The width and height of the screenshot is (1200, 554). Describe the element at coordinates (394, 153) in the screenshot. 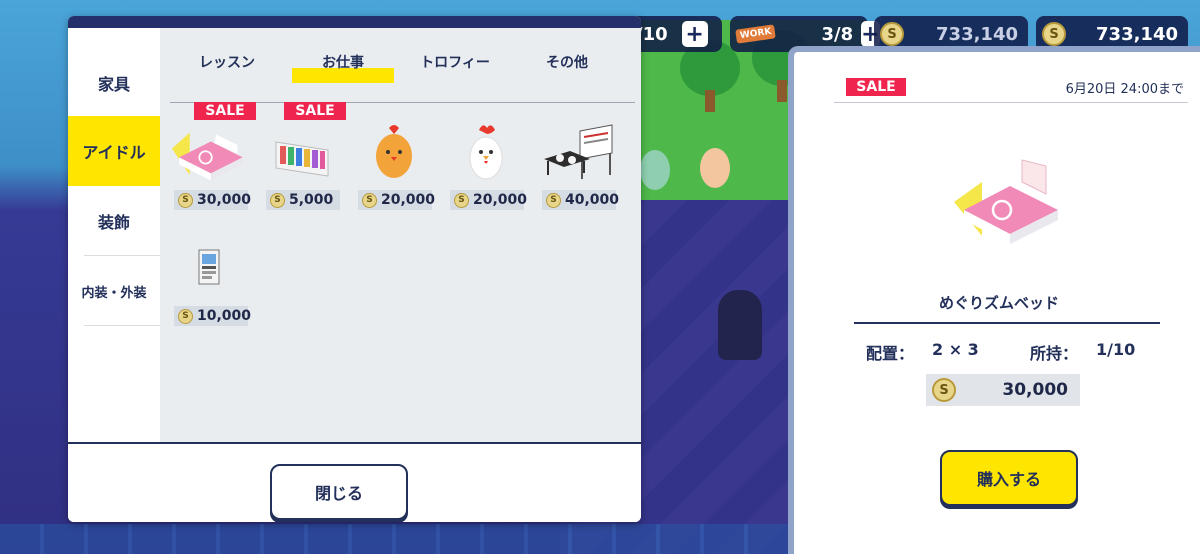

I see `chick-mascot-icon` at that location.